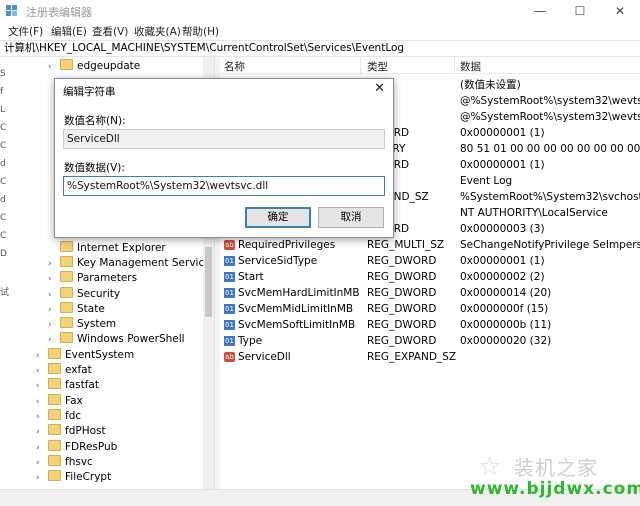 The image size is (640, 506). What do you see at coordinates (67, 385) in the screenshot?
I see `tree-item-fastfat: › fastfat` at bounding box center [67, 385].